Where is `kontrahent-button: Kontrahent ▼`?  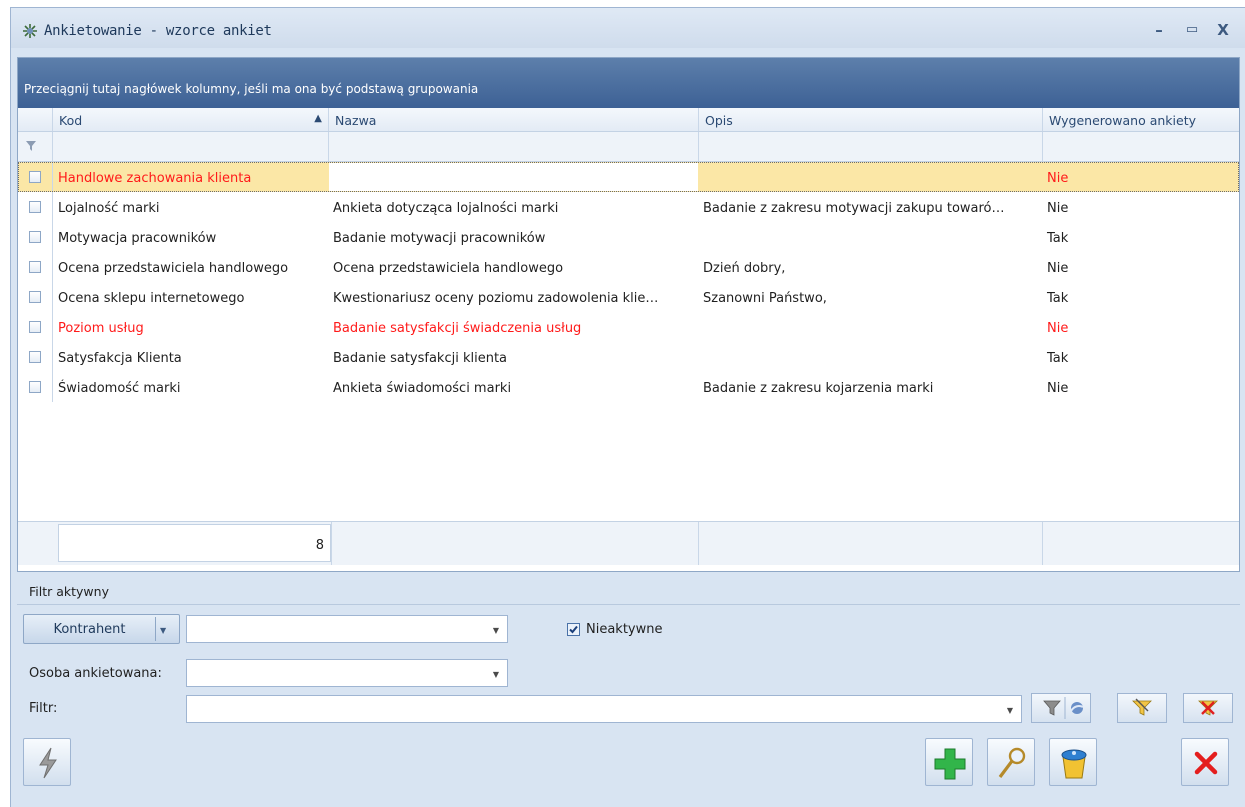
kontrahent-button: Kontrahent ▼ is located at coordinates (101, 629).